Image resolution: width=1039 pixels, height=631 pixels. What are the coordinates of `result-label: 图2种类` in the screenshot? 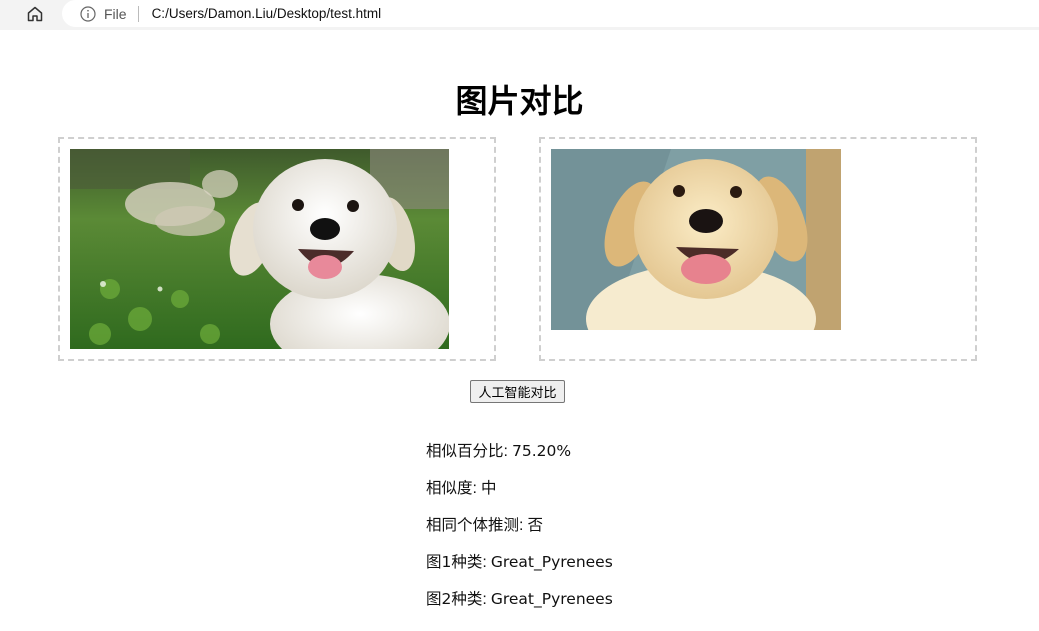 It's located at (454, 599).